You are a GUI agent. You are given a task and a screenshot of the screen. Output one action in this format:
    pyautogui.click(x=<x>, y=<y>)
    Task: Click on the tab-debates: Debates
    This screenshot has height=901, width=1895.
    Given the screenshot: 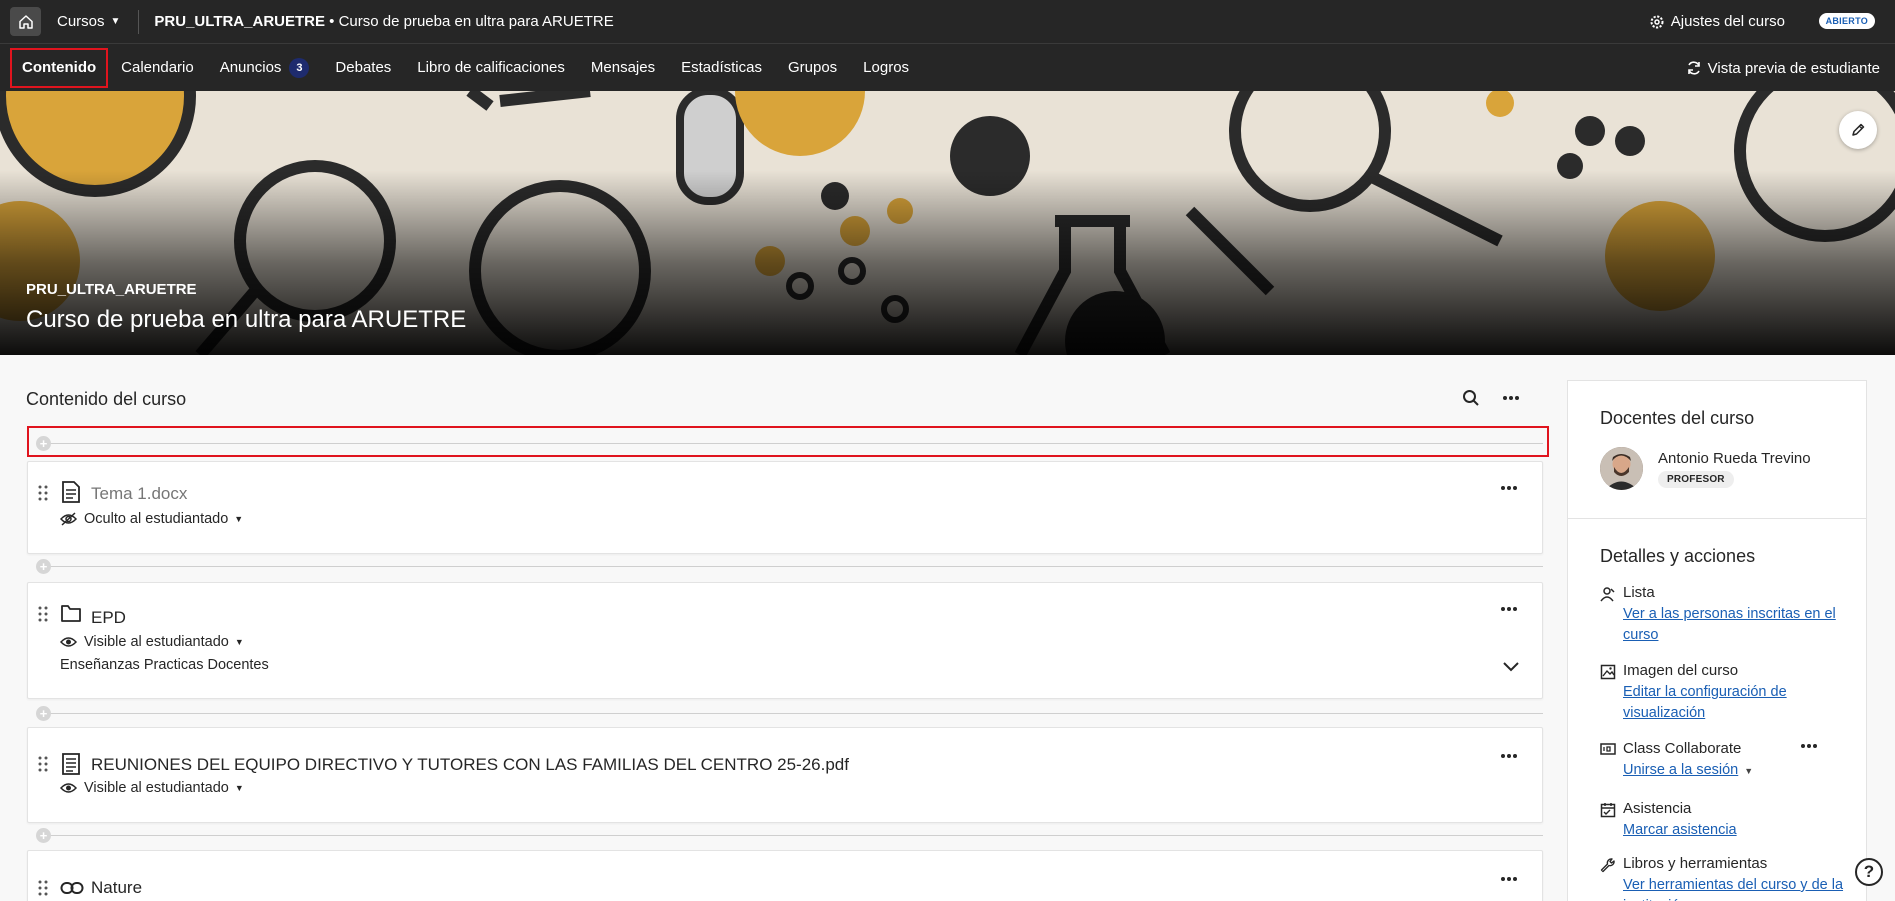 What is the action you would take?
    pyautogui.click(x=363, y=68)
    